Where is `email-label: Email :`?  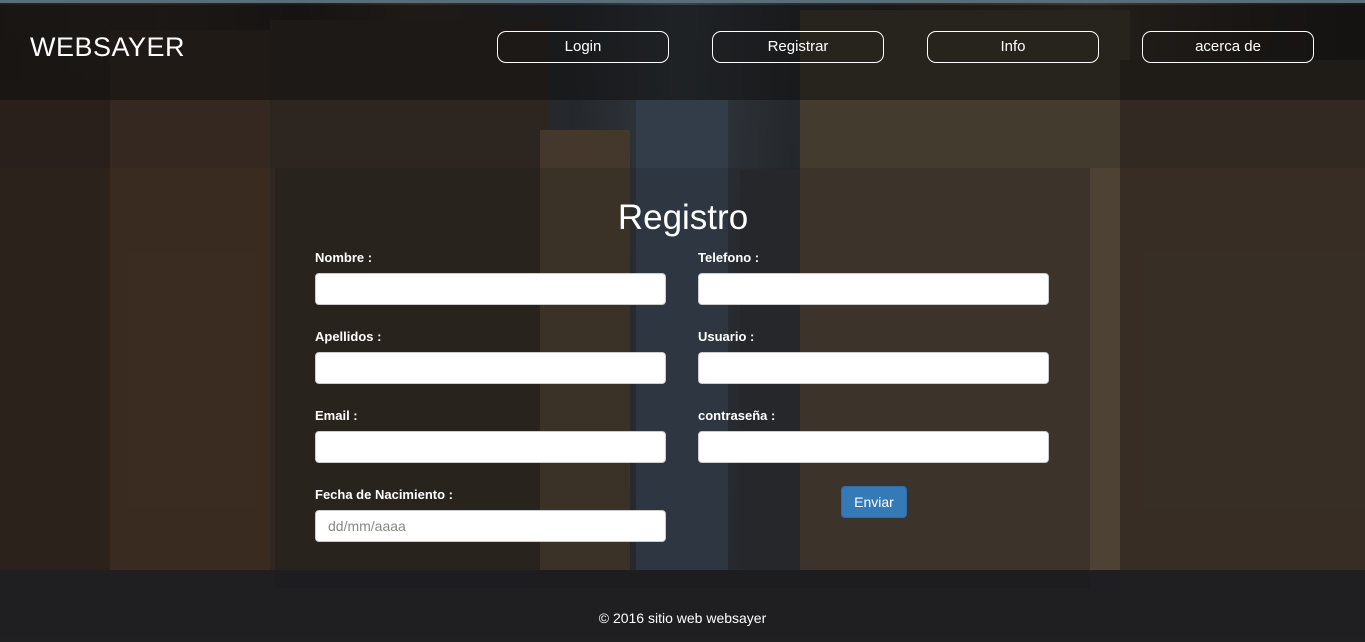 email-label: Email : is located at coordinates (336, 415).